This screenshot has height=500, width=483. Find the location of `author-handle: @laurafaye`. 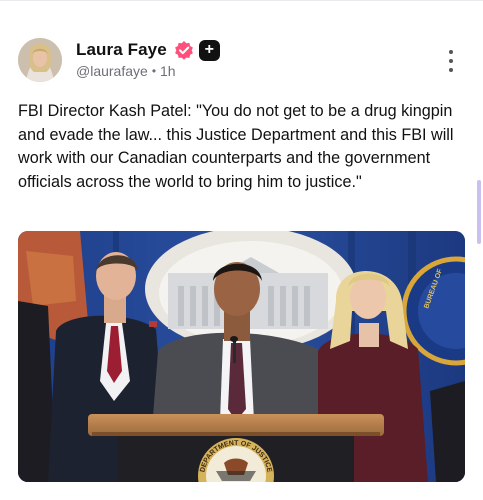

author-handle: @laurafaye is located at coordinates (112, 71).